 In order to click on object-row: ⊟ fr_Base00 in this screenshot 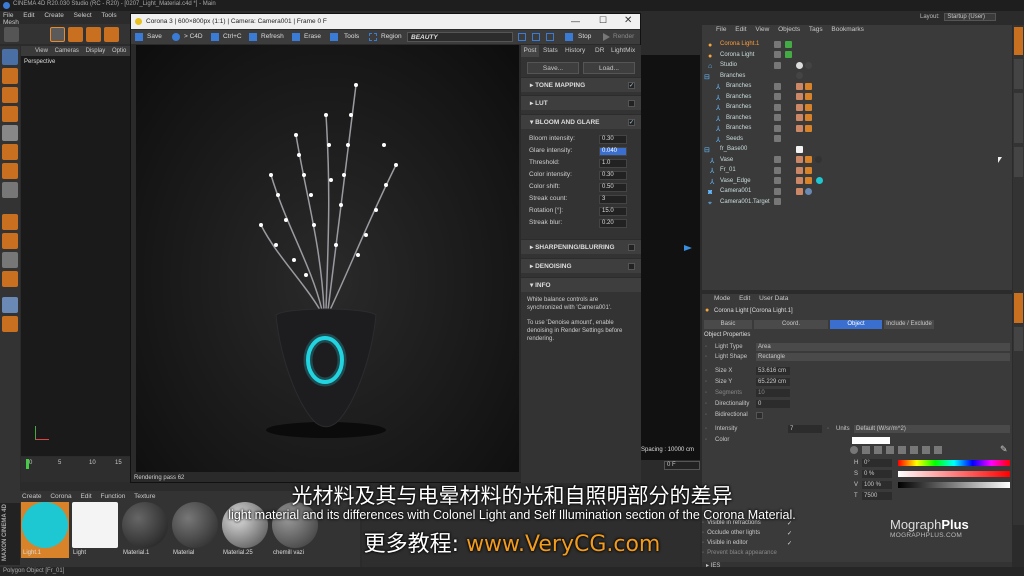, I will do `click(857, 149)`.